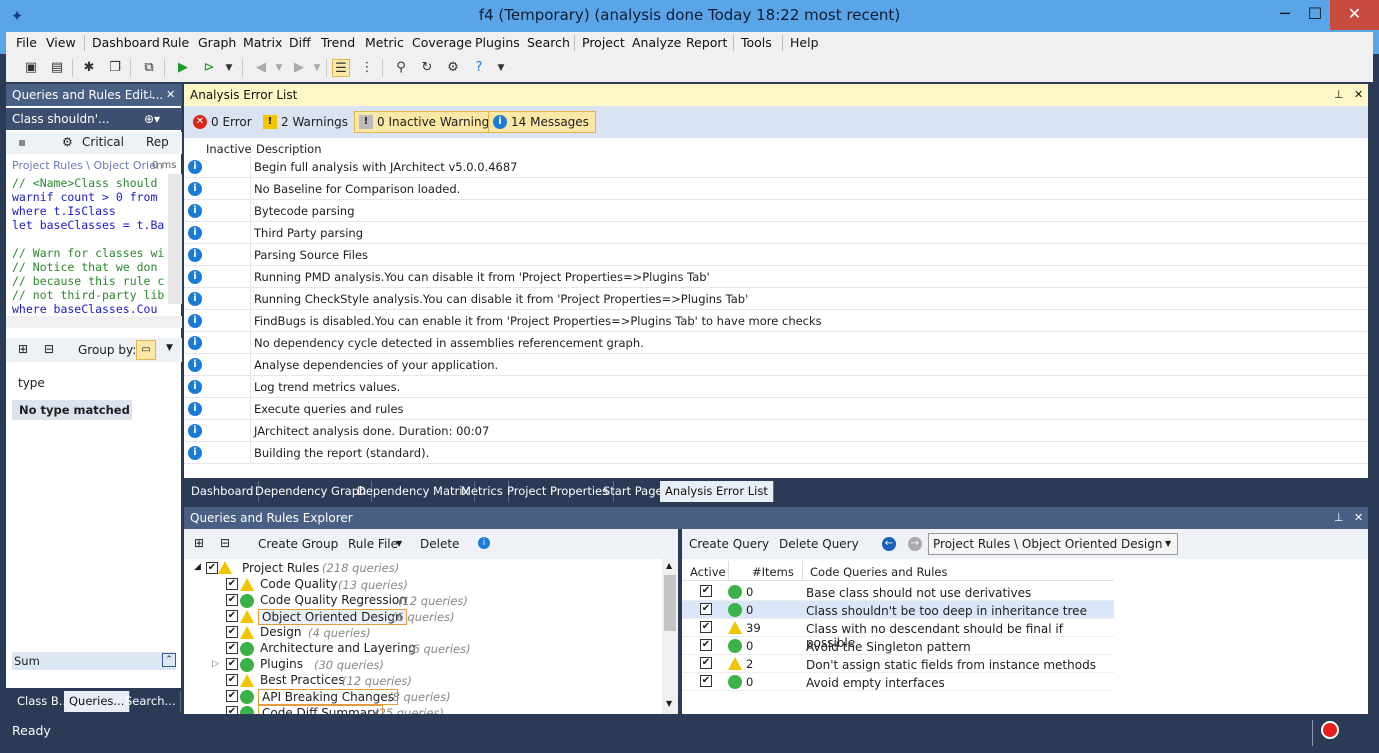 Image resolution: width=1379 pixels, height=753 pixels. What do you see at coordinates (670, 636) in the screenshot?
I see `tree-scrollbar: ▲ ▼` at bounding box center [670, 636].